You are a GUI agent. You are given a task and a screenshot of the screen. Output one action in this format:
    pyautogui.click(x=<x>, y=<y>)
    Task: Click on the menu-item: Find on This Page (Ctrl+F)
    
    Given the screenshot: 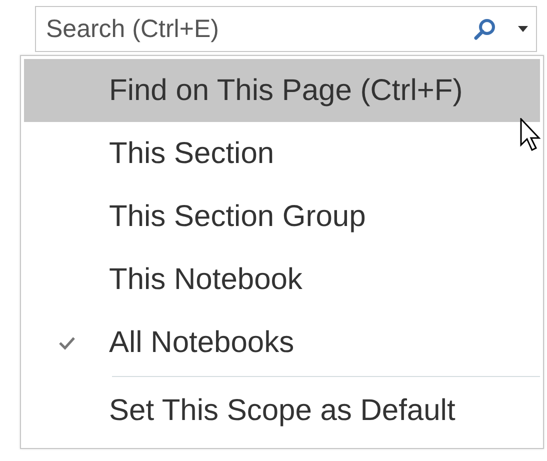 What is the action you would take?
    pyautogui.click(x=282, y=90)
    